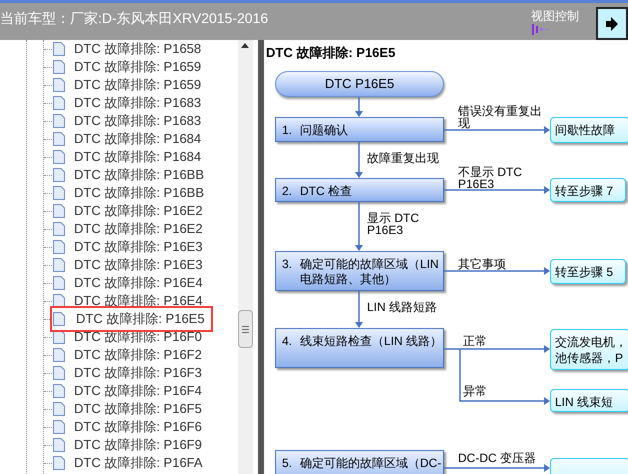 The image size is (628, 474). What do you see at coordinates (497, 458) in the screenshot?
I see `branch-label: DC-DC 变压器` at bounding box center [497, 458].